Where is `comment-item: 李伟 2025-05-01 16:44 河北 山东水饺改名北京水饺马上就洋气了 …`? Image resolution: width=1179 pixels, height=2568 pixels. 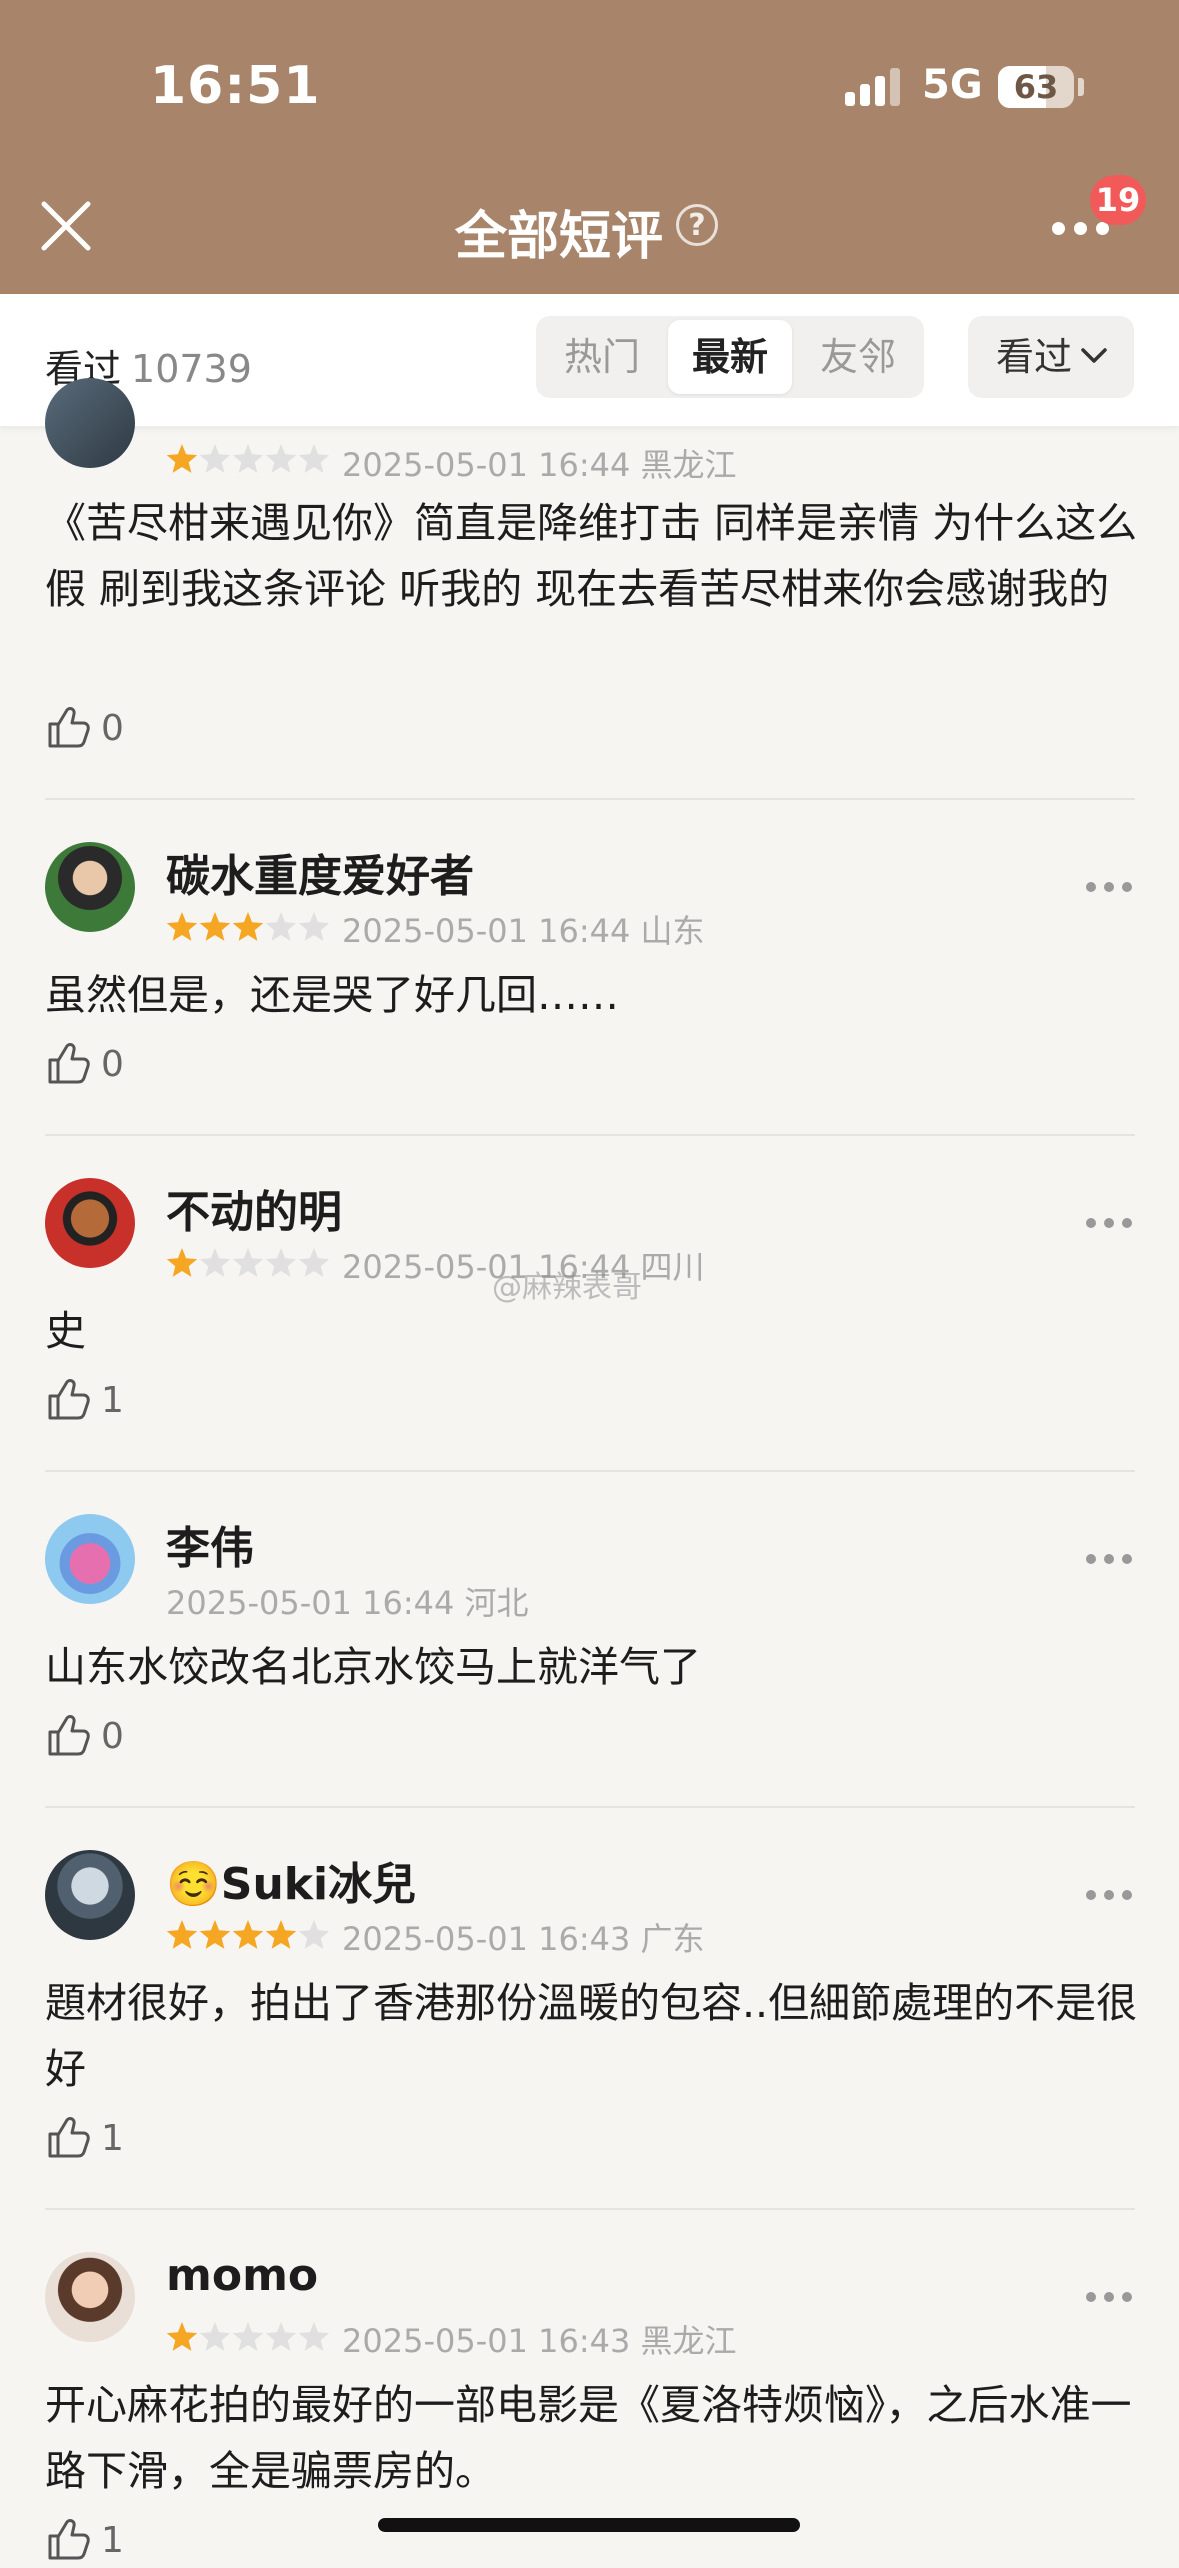 comment-item: 李伟 2025-05-01 16:44 河北 山东水饺改名北京水饺马上就洋气了 … is located at coordinates (589, 1659).